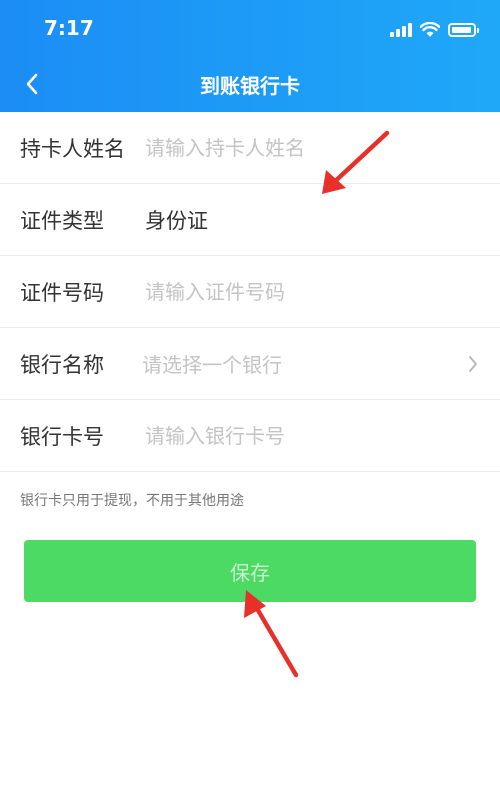  Describe the element at coordinates (72, 148) in the screenshot. I see `cardholder-label: 持卡人姓名` at that location.